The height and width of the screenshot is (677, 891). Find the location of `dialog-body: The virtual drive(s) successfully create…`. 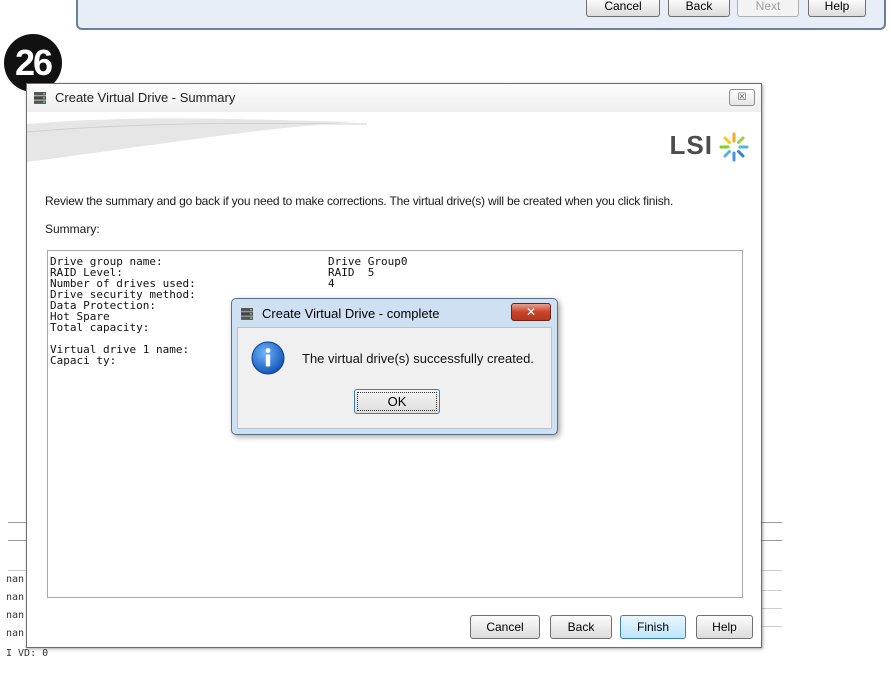

dialog-body: The virtual drive(s) successfully create… is located at coordinates (394, 378).